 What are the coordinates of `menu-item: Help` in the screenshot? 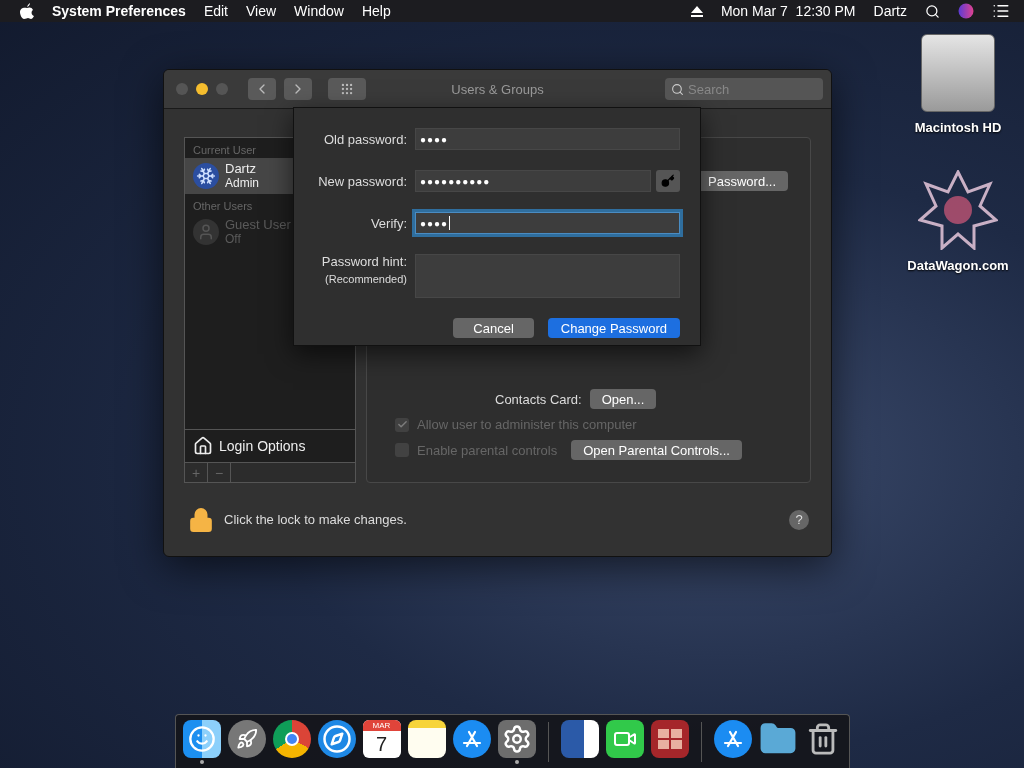 It's located at (376, 11).